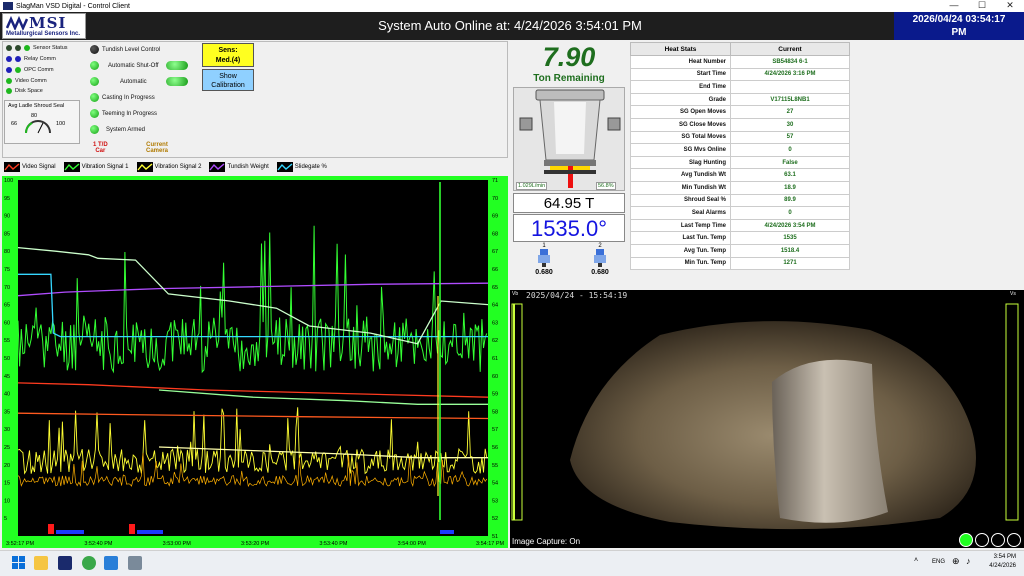 The height and width of the screenshot is (576, 1024). I want to click on y-right-tick-label: 66, so click(495, 270).